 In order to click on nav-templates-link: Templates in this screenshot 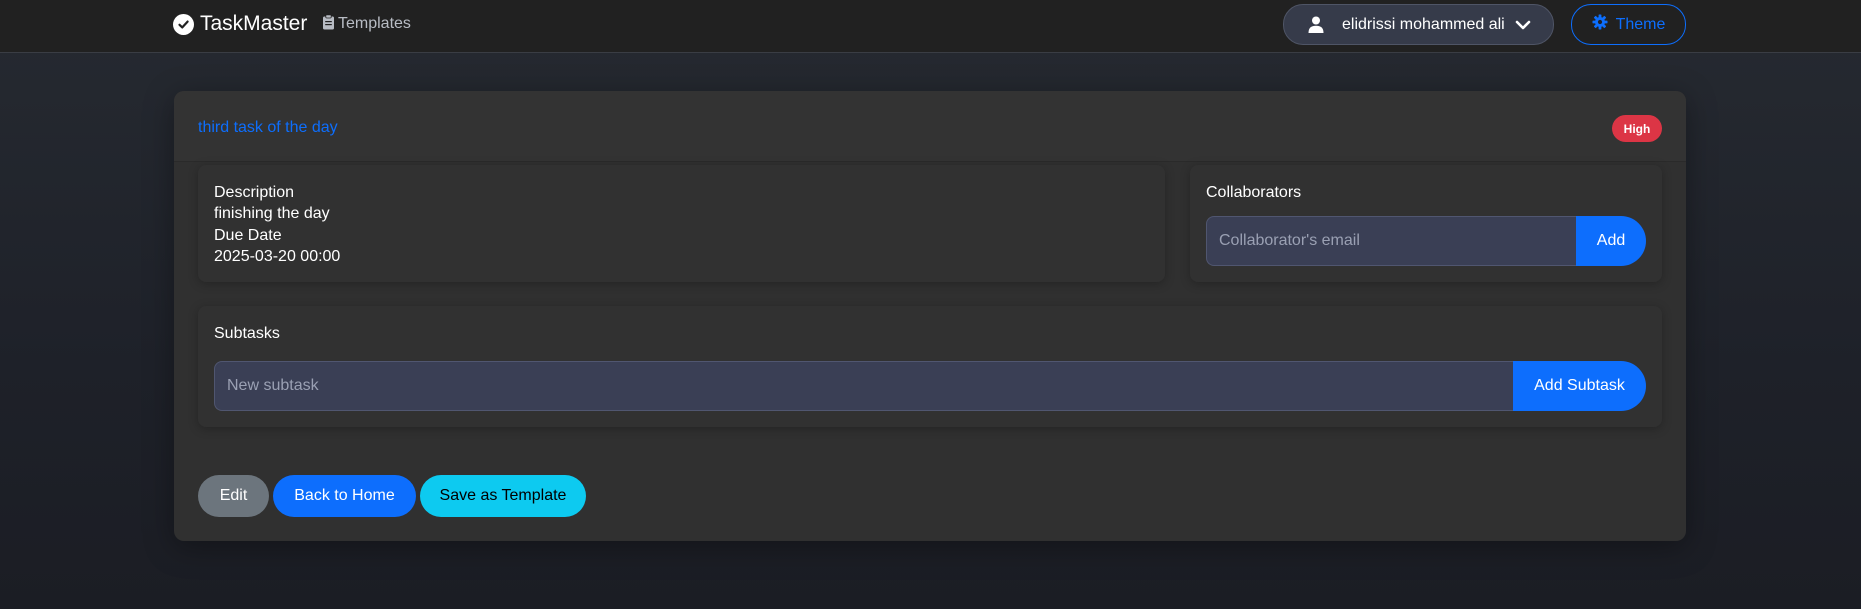, I will do `click(366, 24)`.